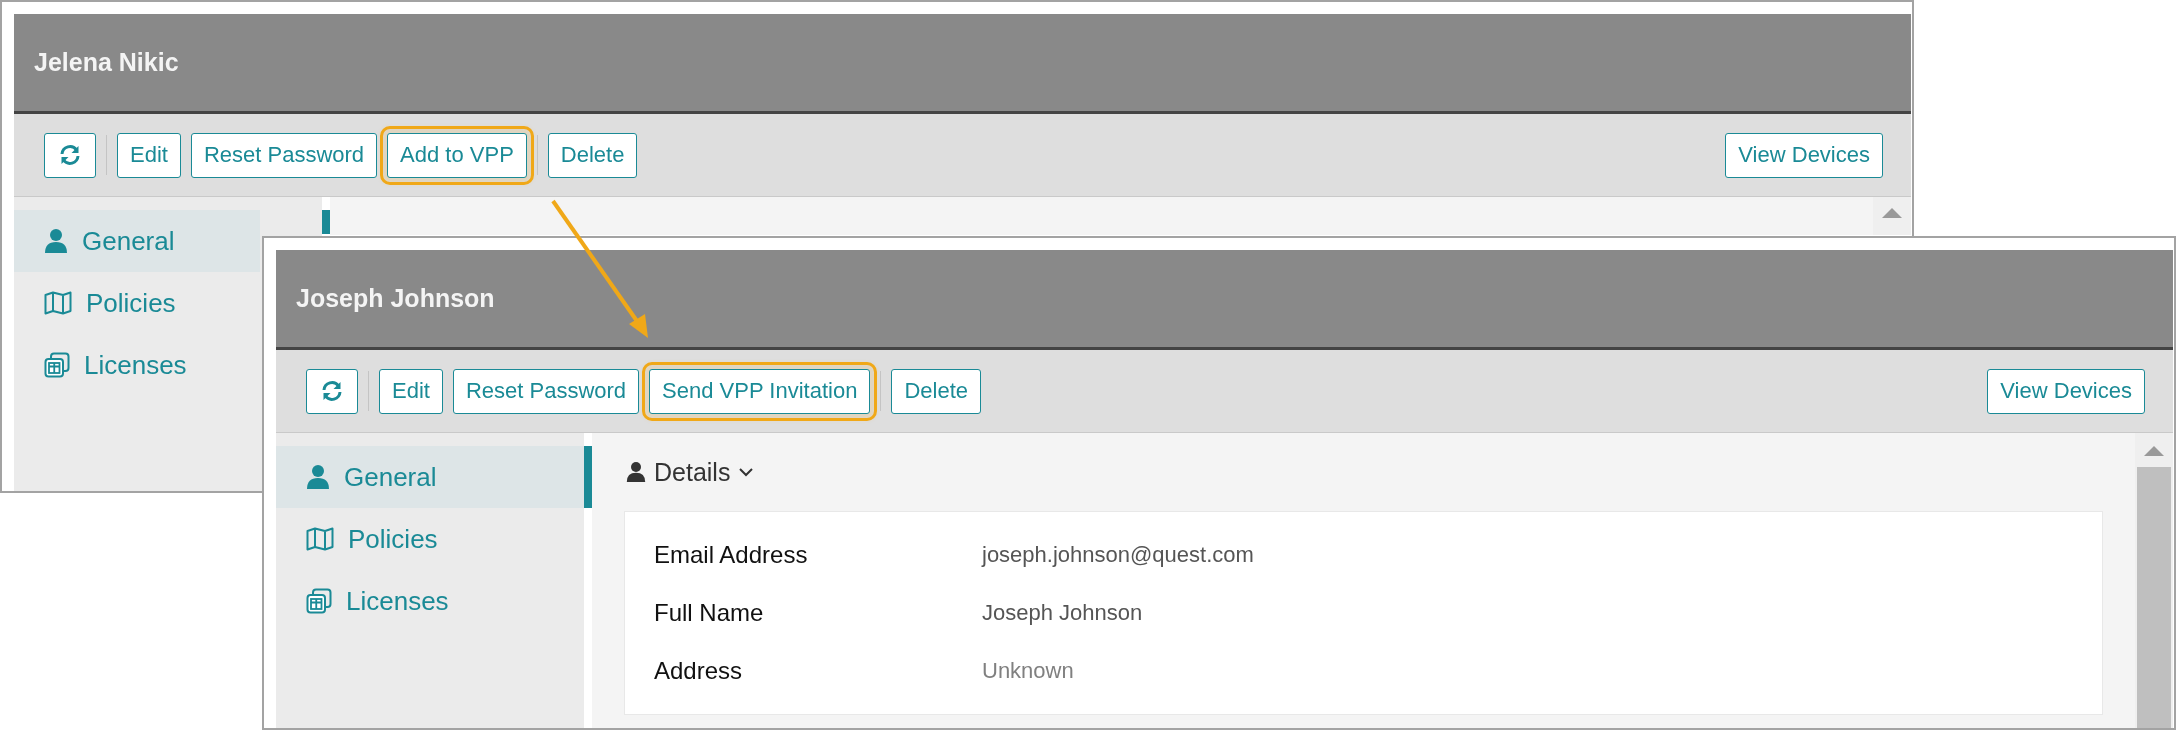  I want to click on field-label: Email Address, so click(731, 555).